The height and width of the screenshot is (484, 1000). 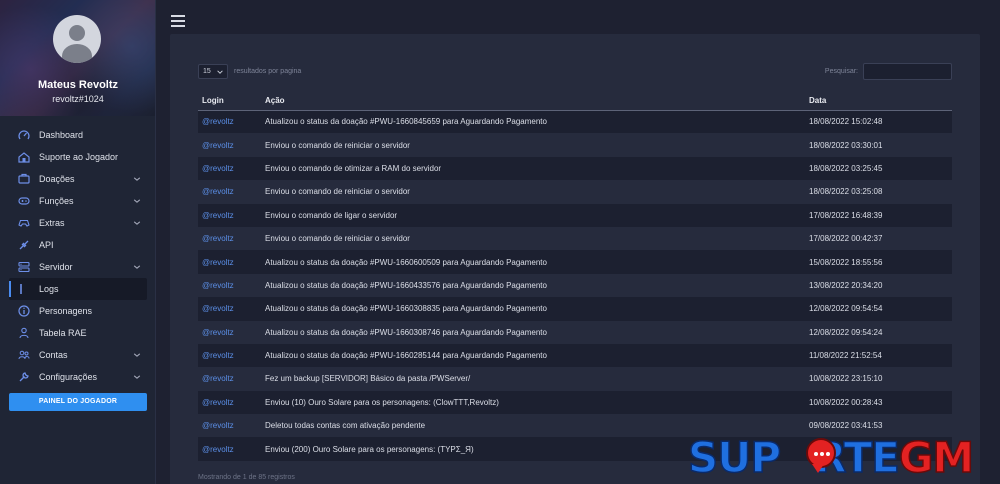 I want to click on sidebar-item-label: Doações, so click(x=57, y=179).